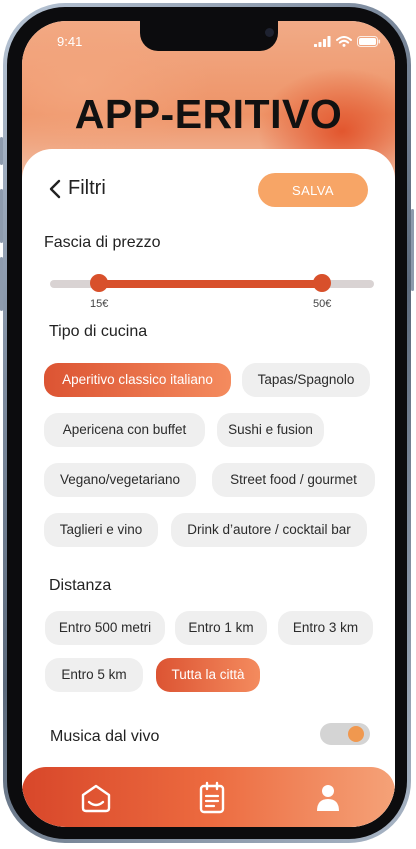  What do you see at coordinates (221, 628) in the screenshot?
I see `distance-chip-1km: Entro 1 km` at bounding box center [221, 628].